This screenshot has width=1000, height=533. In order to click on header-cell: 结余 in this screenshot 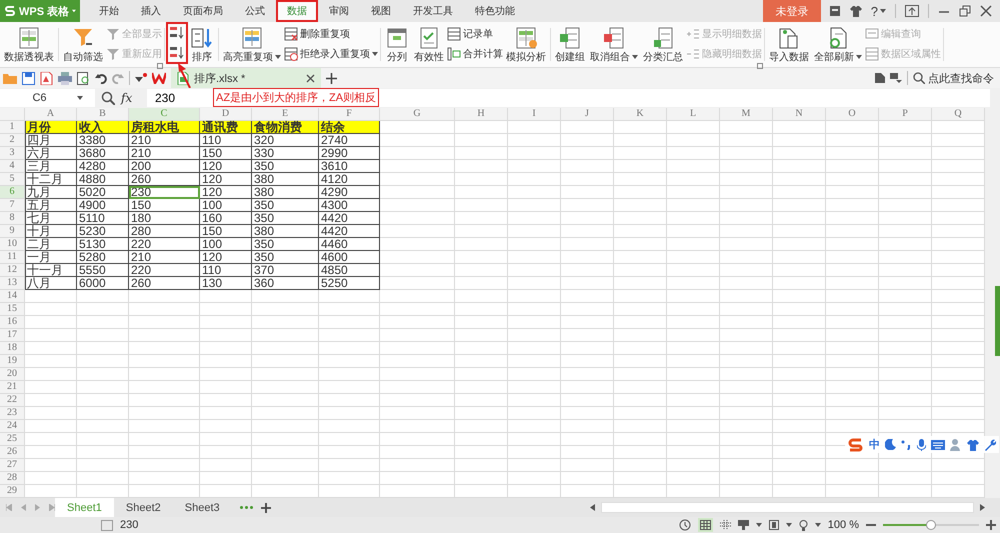, I will do `click(349, 127)`.